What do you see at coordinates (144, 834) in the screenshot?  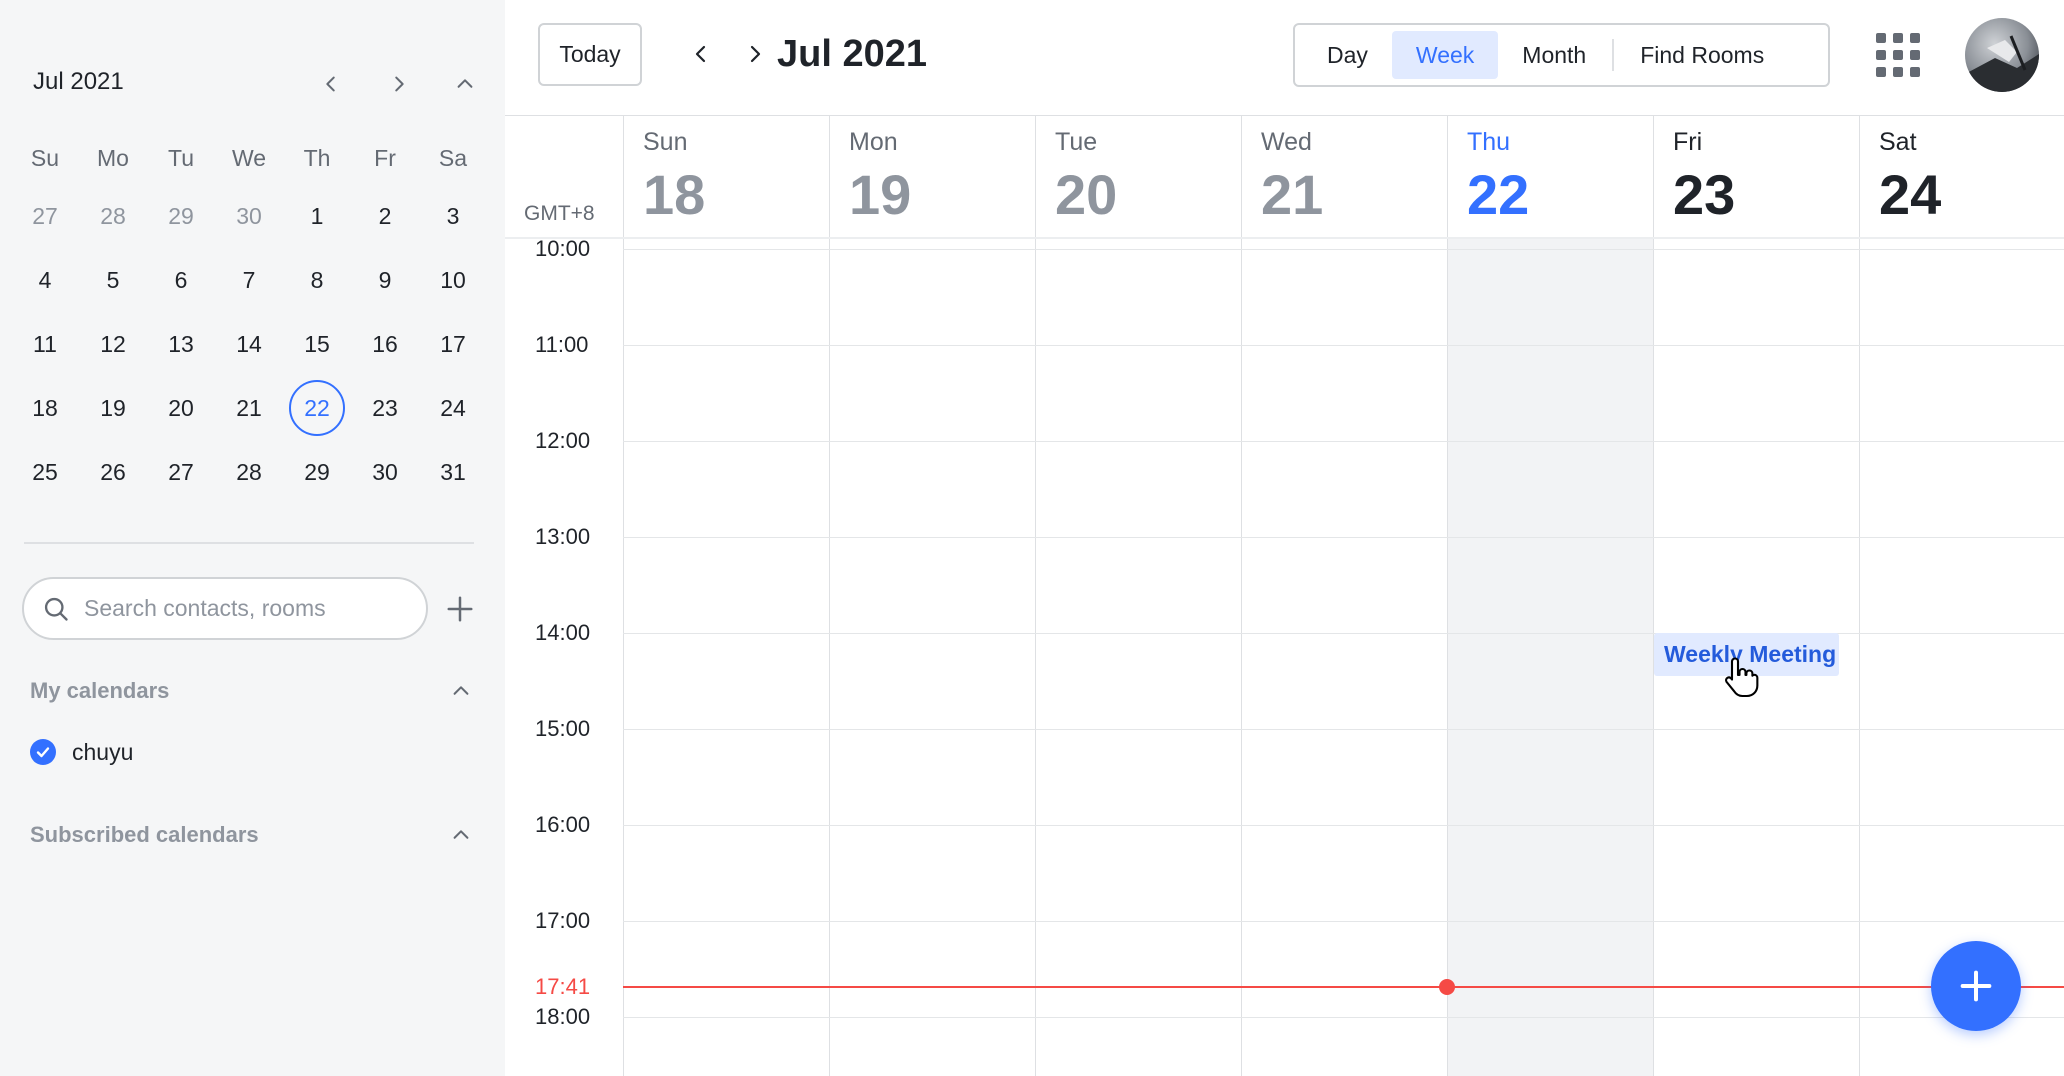 I see `subscribed-calendars-title: Subscribed calendars` at bounding box center [144, 834].